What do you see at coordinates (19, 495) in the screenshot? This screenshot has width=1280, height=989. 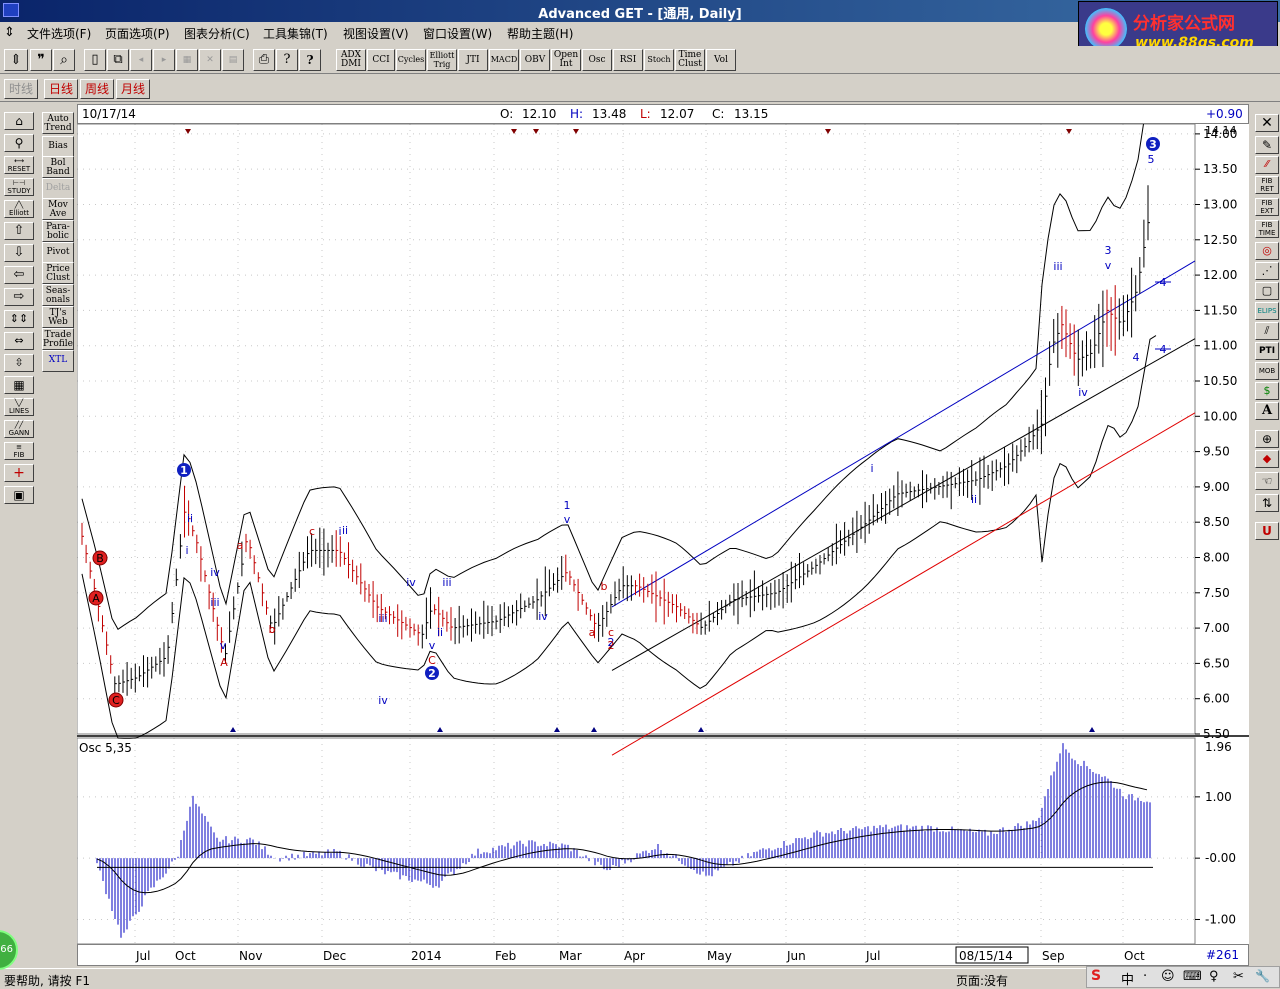 I see `properties-icon: ▣` at bounding box center [19, 495].